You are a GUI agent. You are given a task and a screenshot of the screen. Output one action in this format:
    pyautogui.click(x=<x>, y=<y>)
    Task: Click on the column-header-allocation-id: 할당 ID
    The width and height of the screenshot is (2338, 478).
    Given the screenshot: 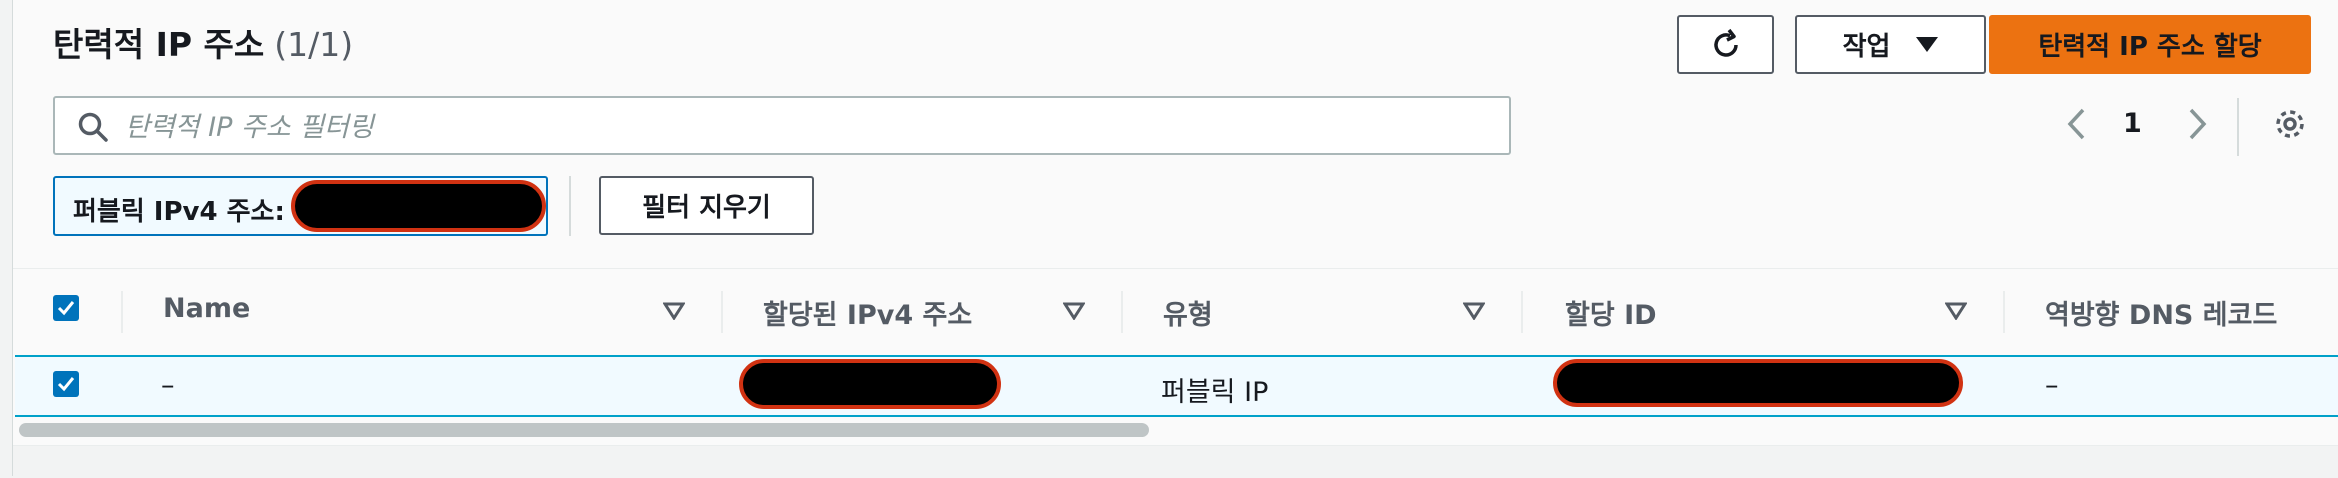 What is the action you would take?
    pyautogui.click(x=1611, y=312)
    